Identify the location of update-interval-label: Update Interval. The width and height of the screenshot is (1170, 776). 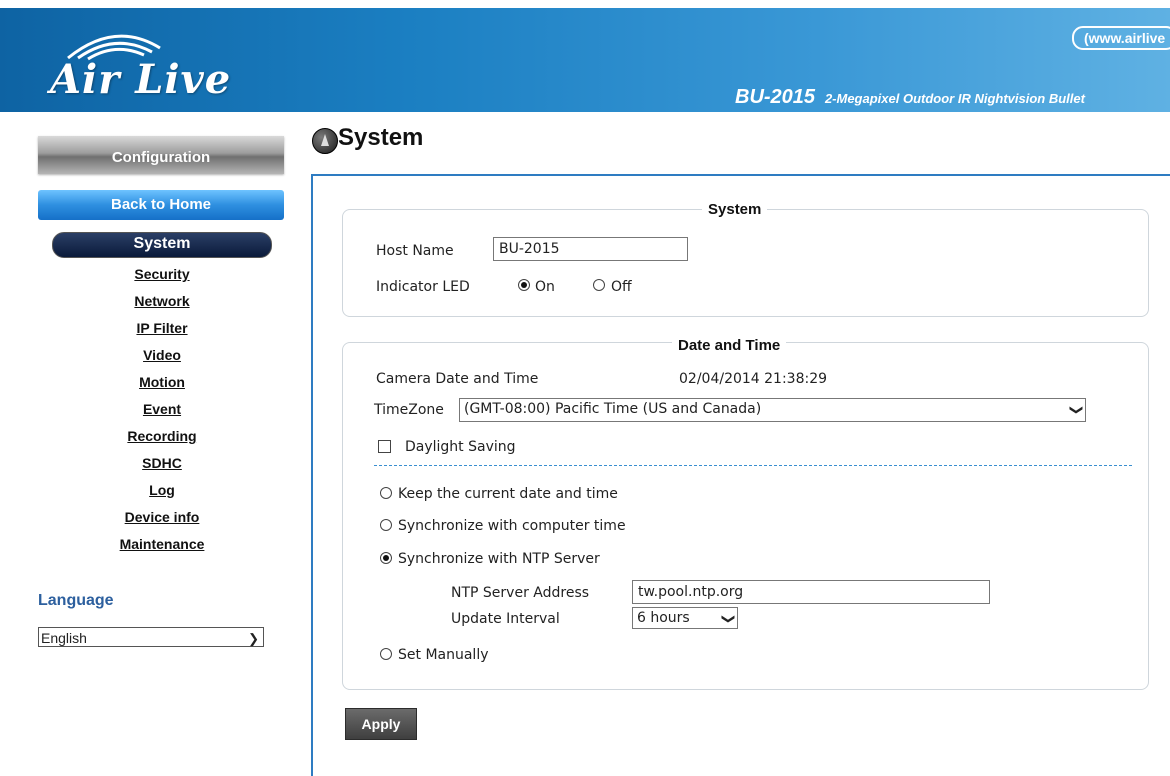
(505, 619).